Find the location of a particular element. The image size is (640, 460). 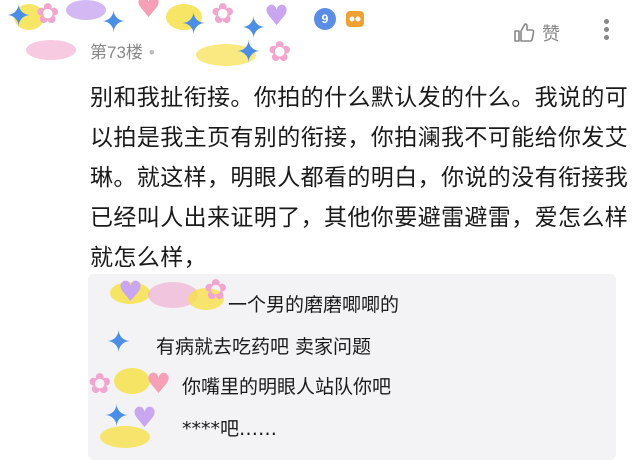

pink-blob is located at coordinates (51, 50).